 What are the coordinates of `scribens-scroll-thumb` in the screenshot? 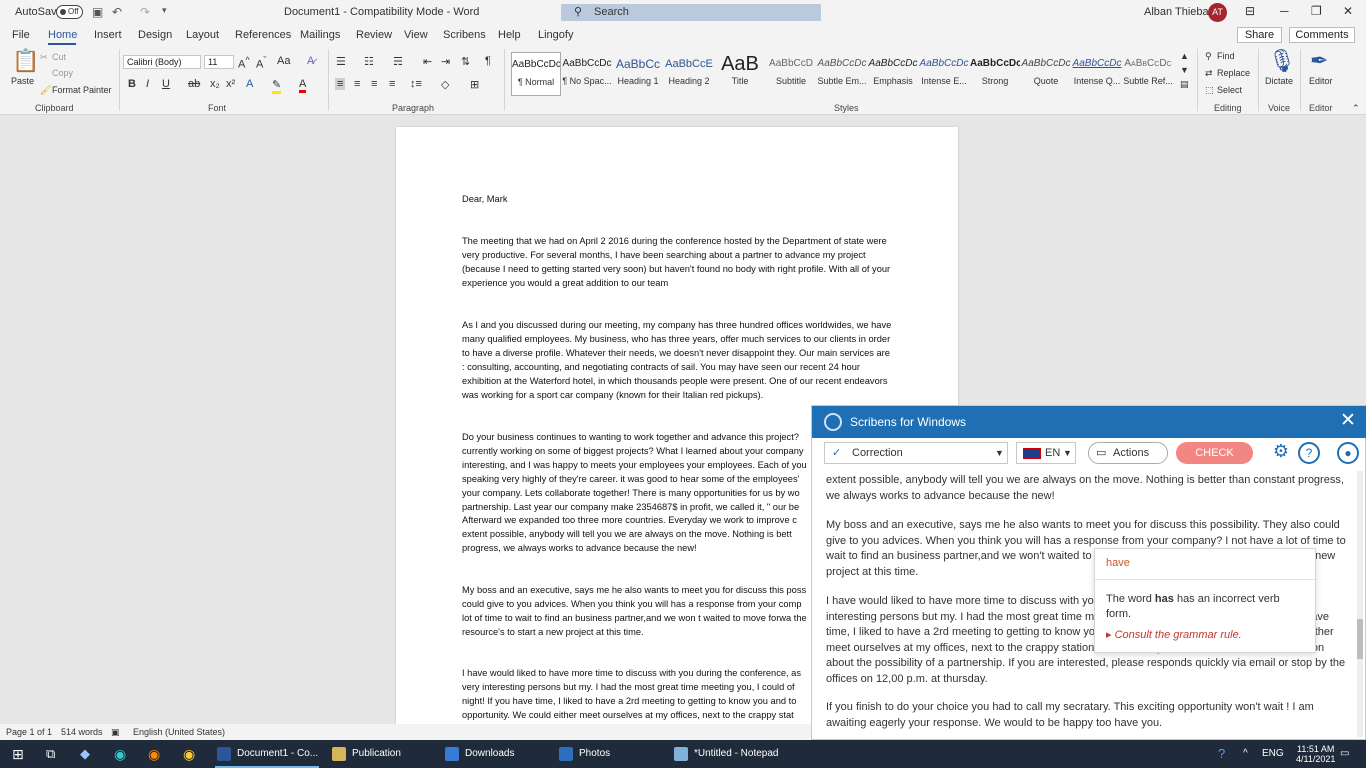 It's located at (1360, 639).